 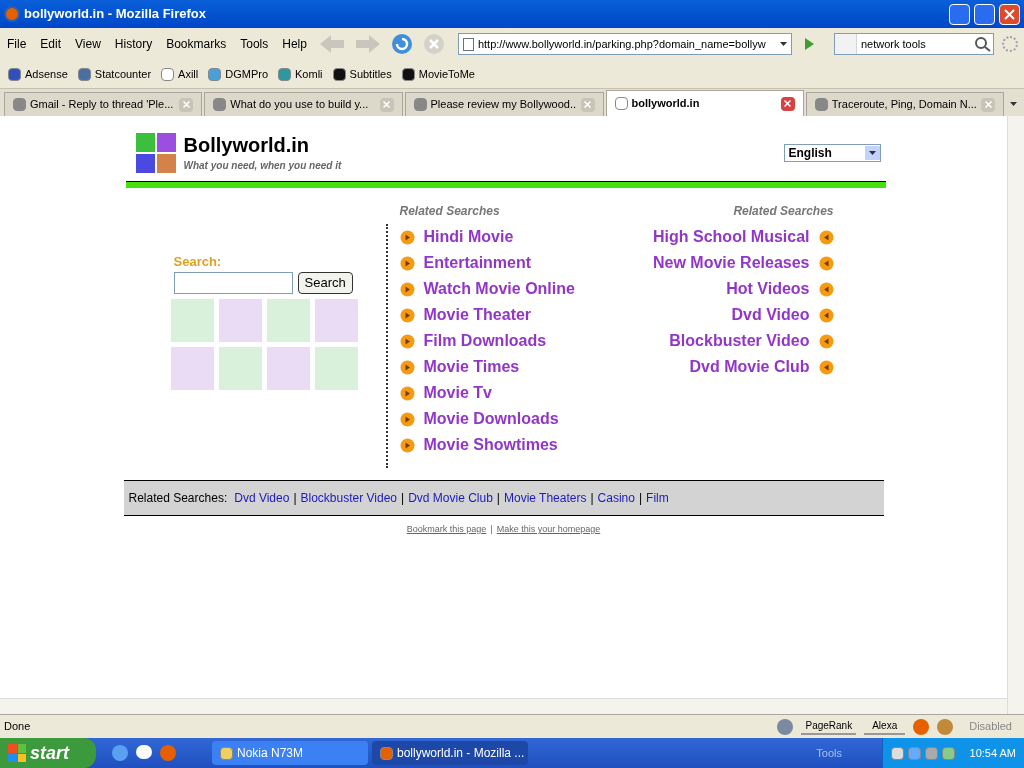 I want to click on address-field: http://www.bollyworld.in/parking.php?domain_name=bollyw, so click(x=624, y=44).